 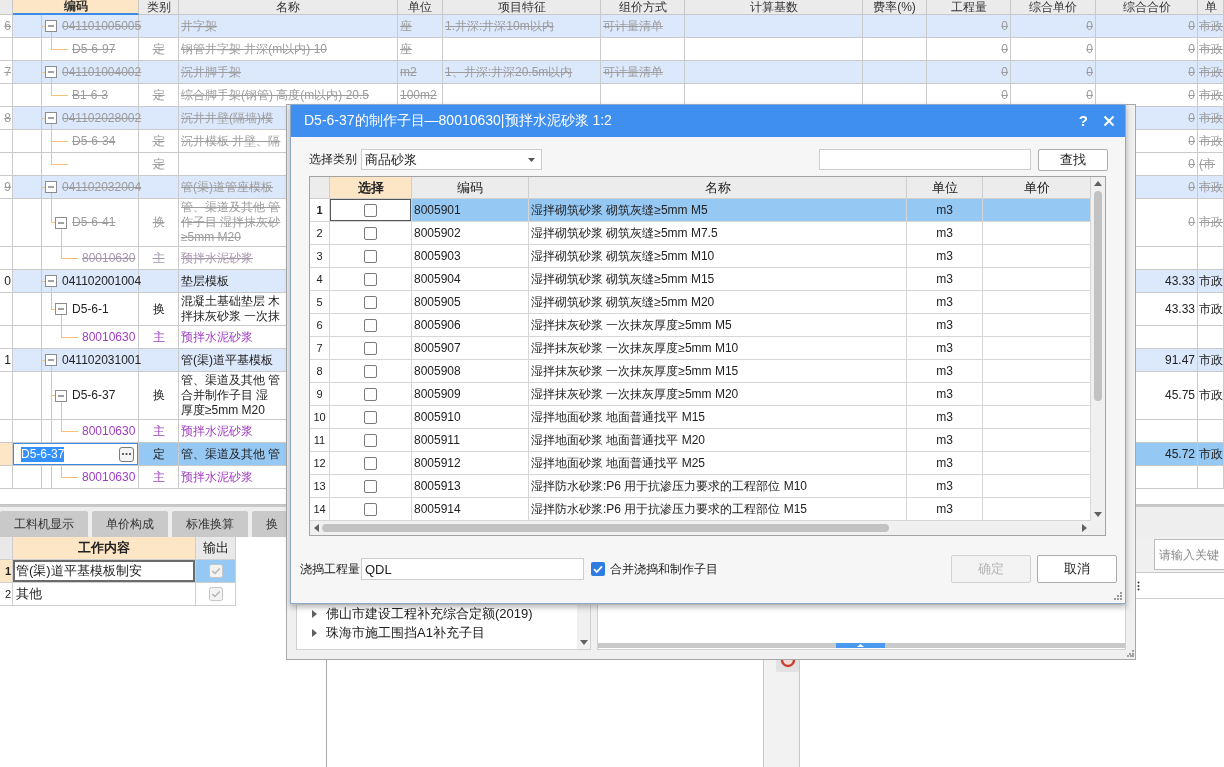 What do you see at coordinates (320, 348) in the screenshot?
I see `row-number: 7` at bounding box center [320, 348].